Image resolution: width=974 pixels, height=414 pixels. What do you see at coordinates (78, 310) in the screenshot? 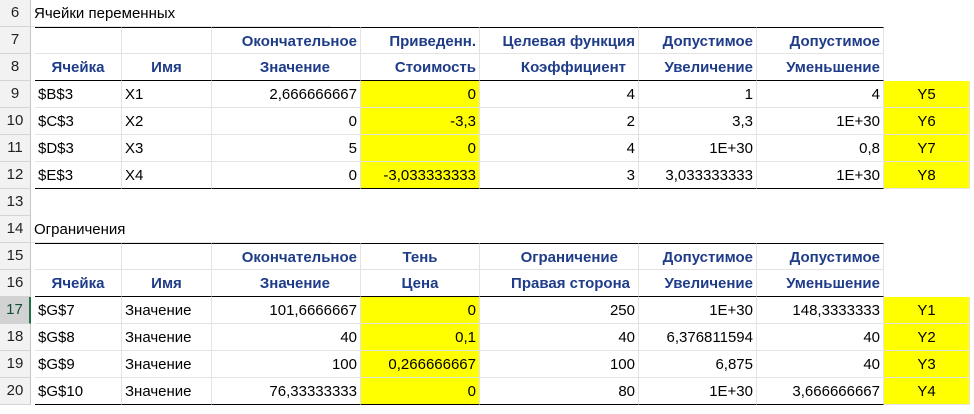
I see `cell-ref: $G$7` at bounding box center [78, 310].